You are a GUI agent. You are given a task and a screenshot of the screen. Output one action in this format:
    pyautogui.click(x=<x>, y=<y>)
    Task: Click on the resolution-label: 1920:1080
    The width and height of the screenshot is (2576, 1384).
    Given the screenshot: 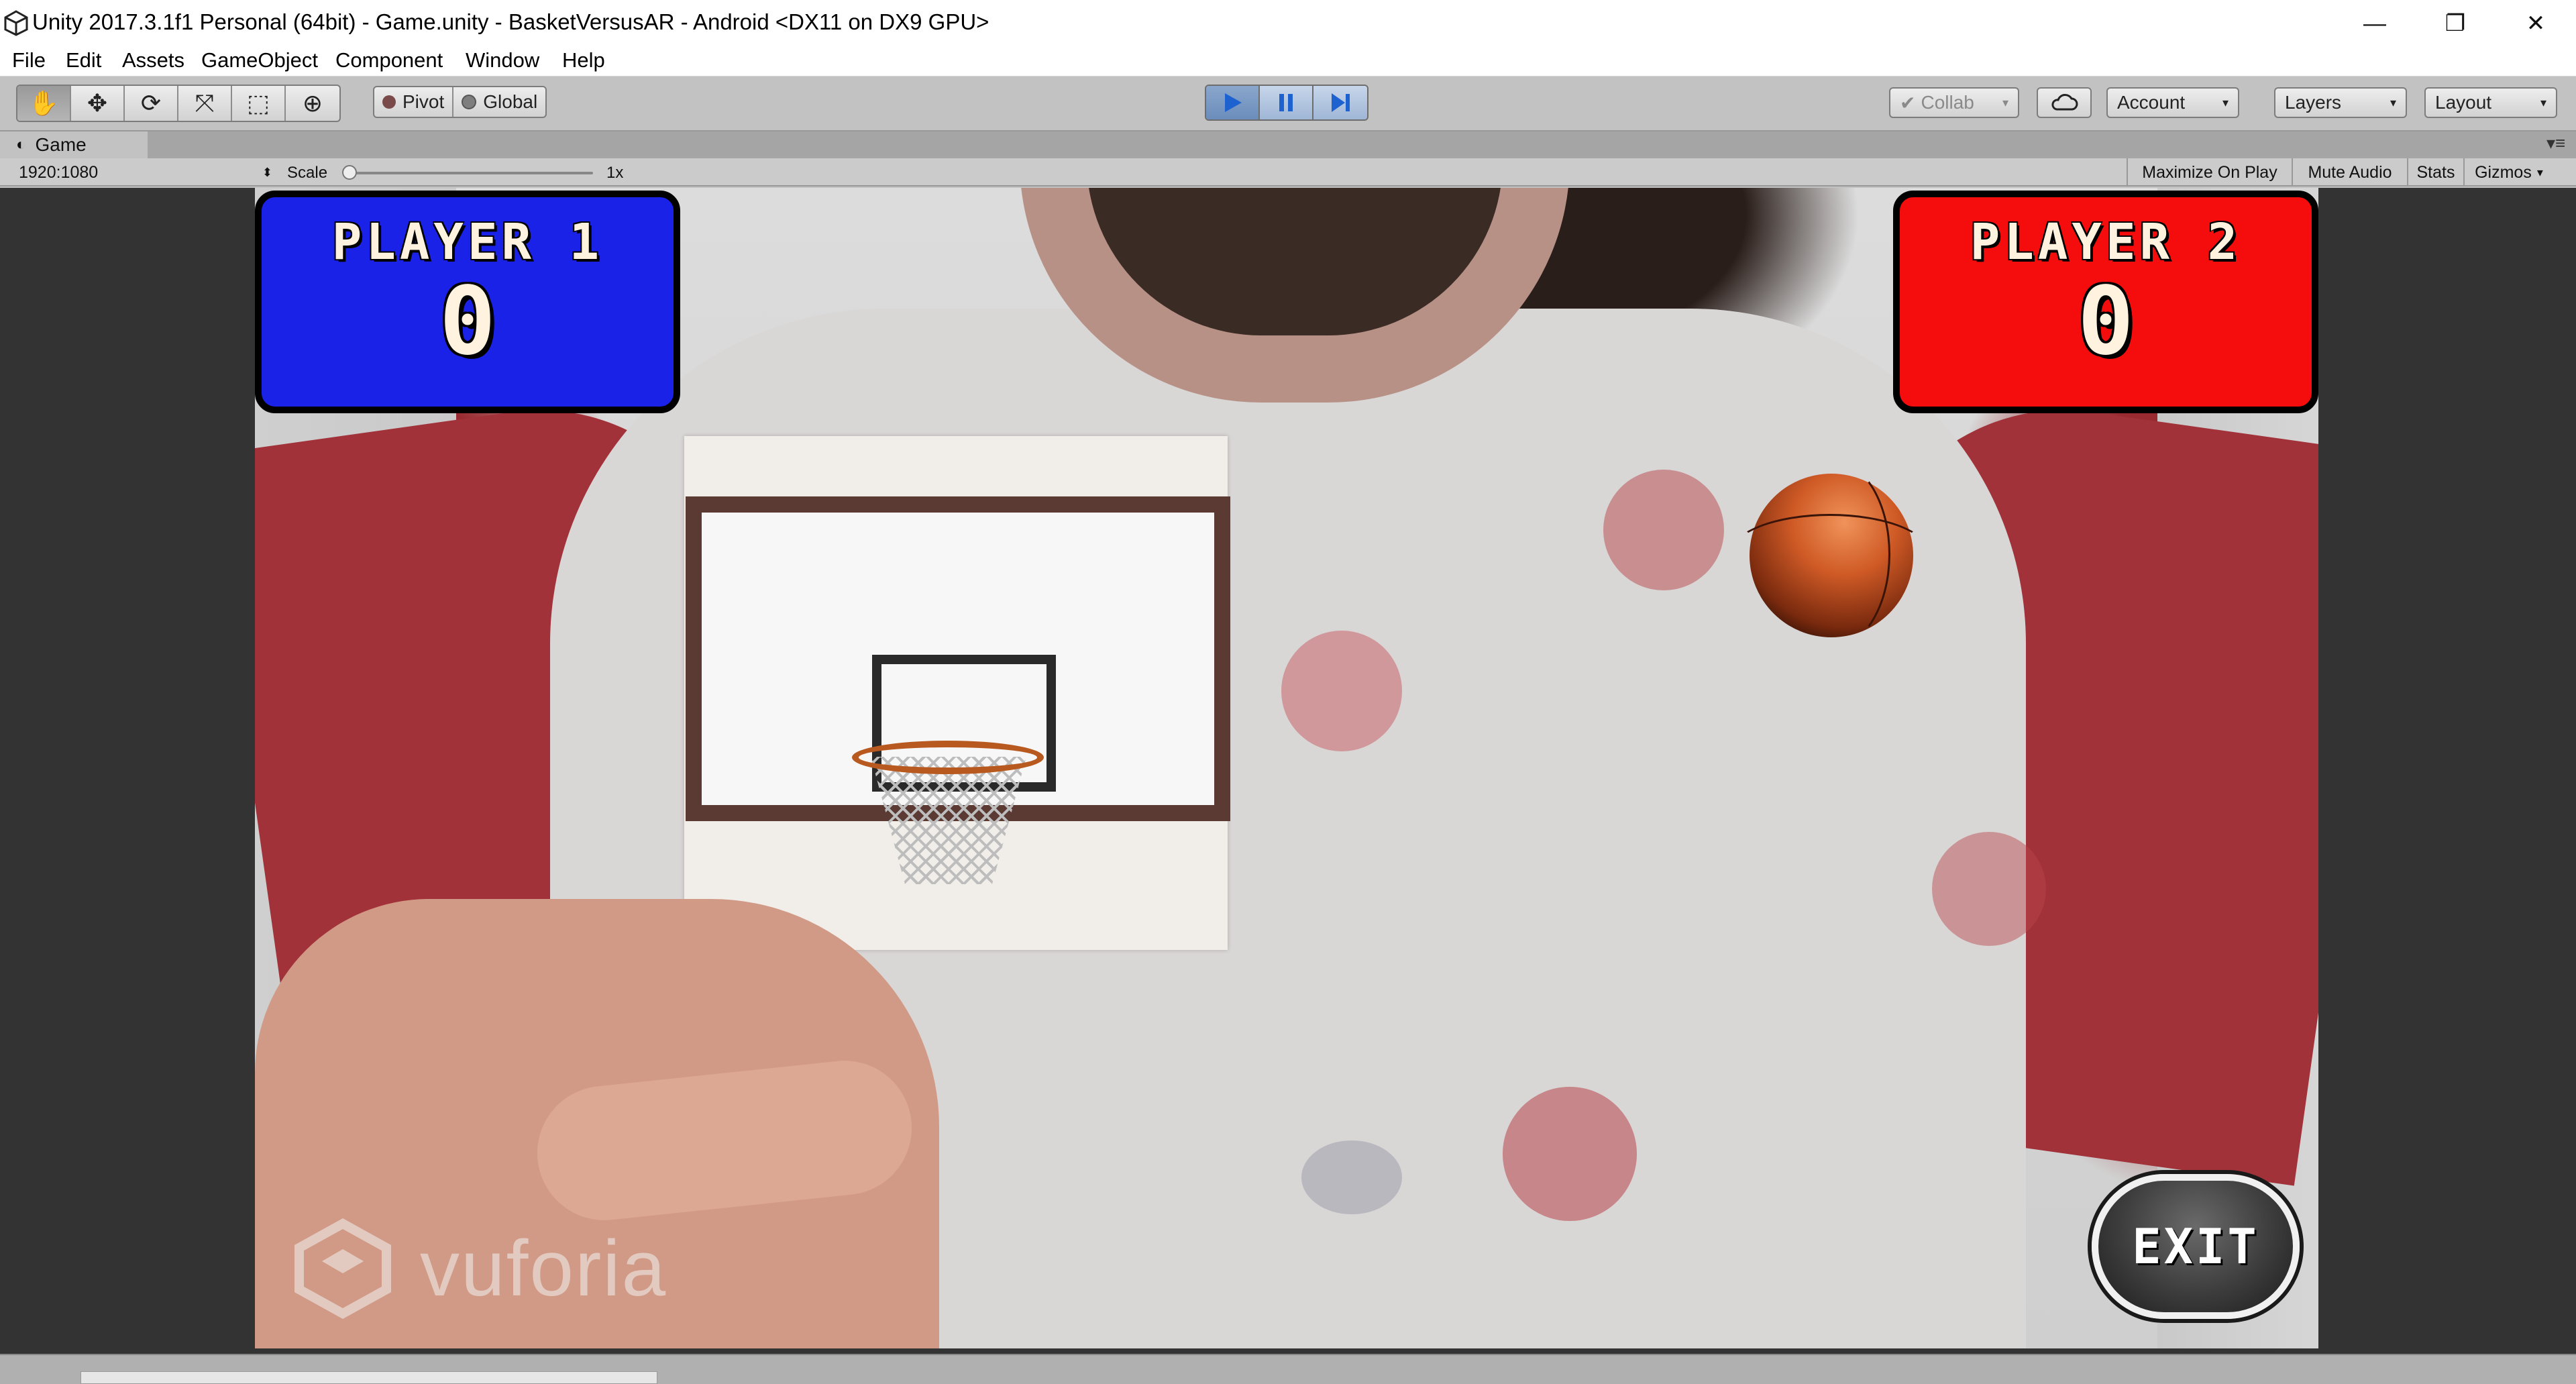 What is the action you would take?
    pyautogui.click(x=59, y=172)
    